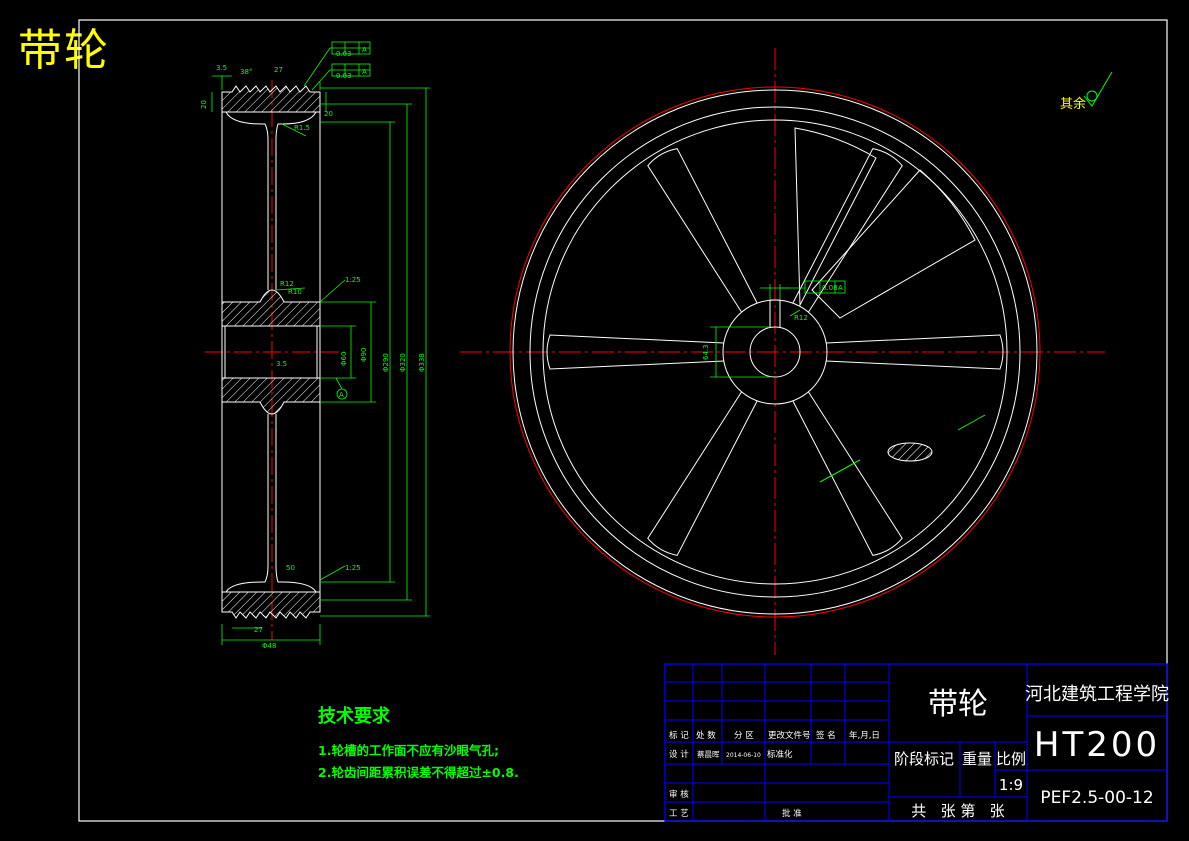 The height and width of the screenshot is (841, 1189). What do you see at coordinates (295, 292) in the screenshot?
I see `dim-text: R10` at bounding box center [295, 292].